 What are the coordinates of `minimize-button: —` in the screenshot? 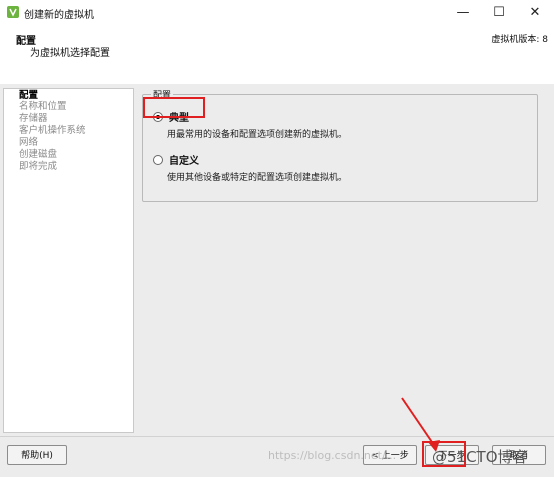 It's located at (463, 13).